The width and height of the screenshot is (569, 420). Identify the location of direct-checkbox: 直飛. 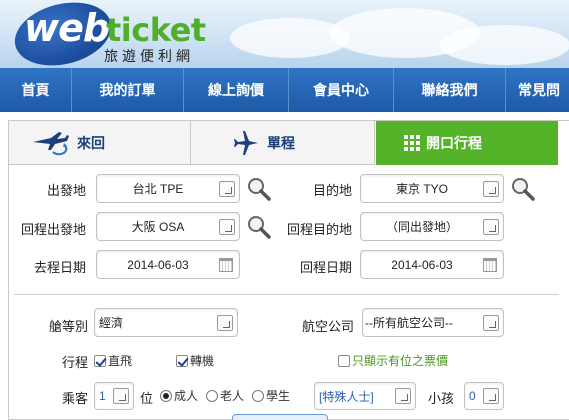
(113, 360).